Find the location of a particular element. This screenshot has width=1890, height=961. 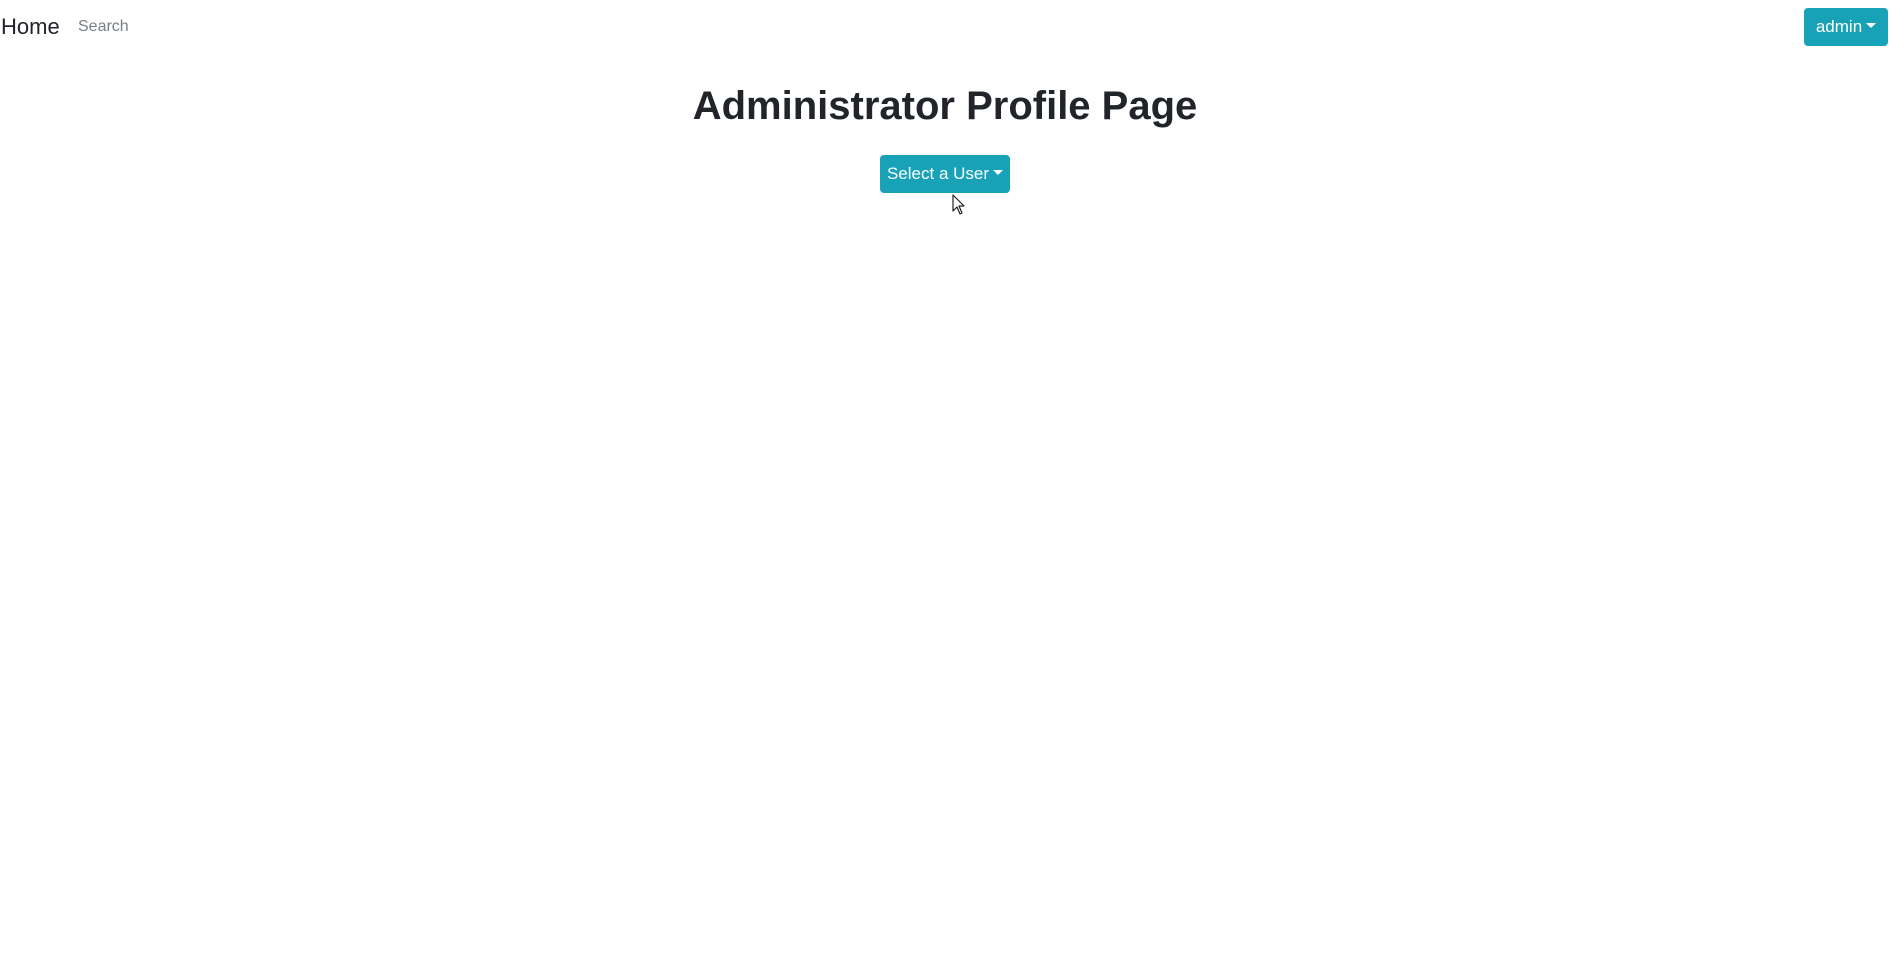

select-user-label: Select a User is located at coordinates (938, 173).